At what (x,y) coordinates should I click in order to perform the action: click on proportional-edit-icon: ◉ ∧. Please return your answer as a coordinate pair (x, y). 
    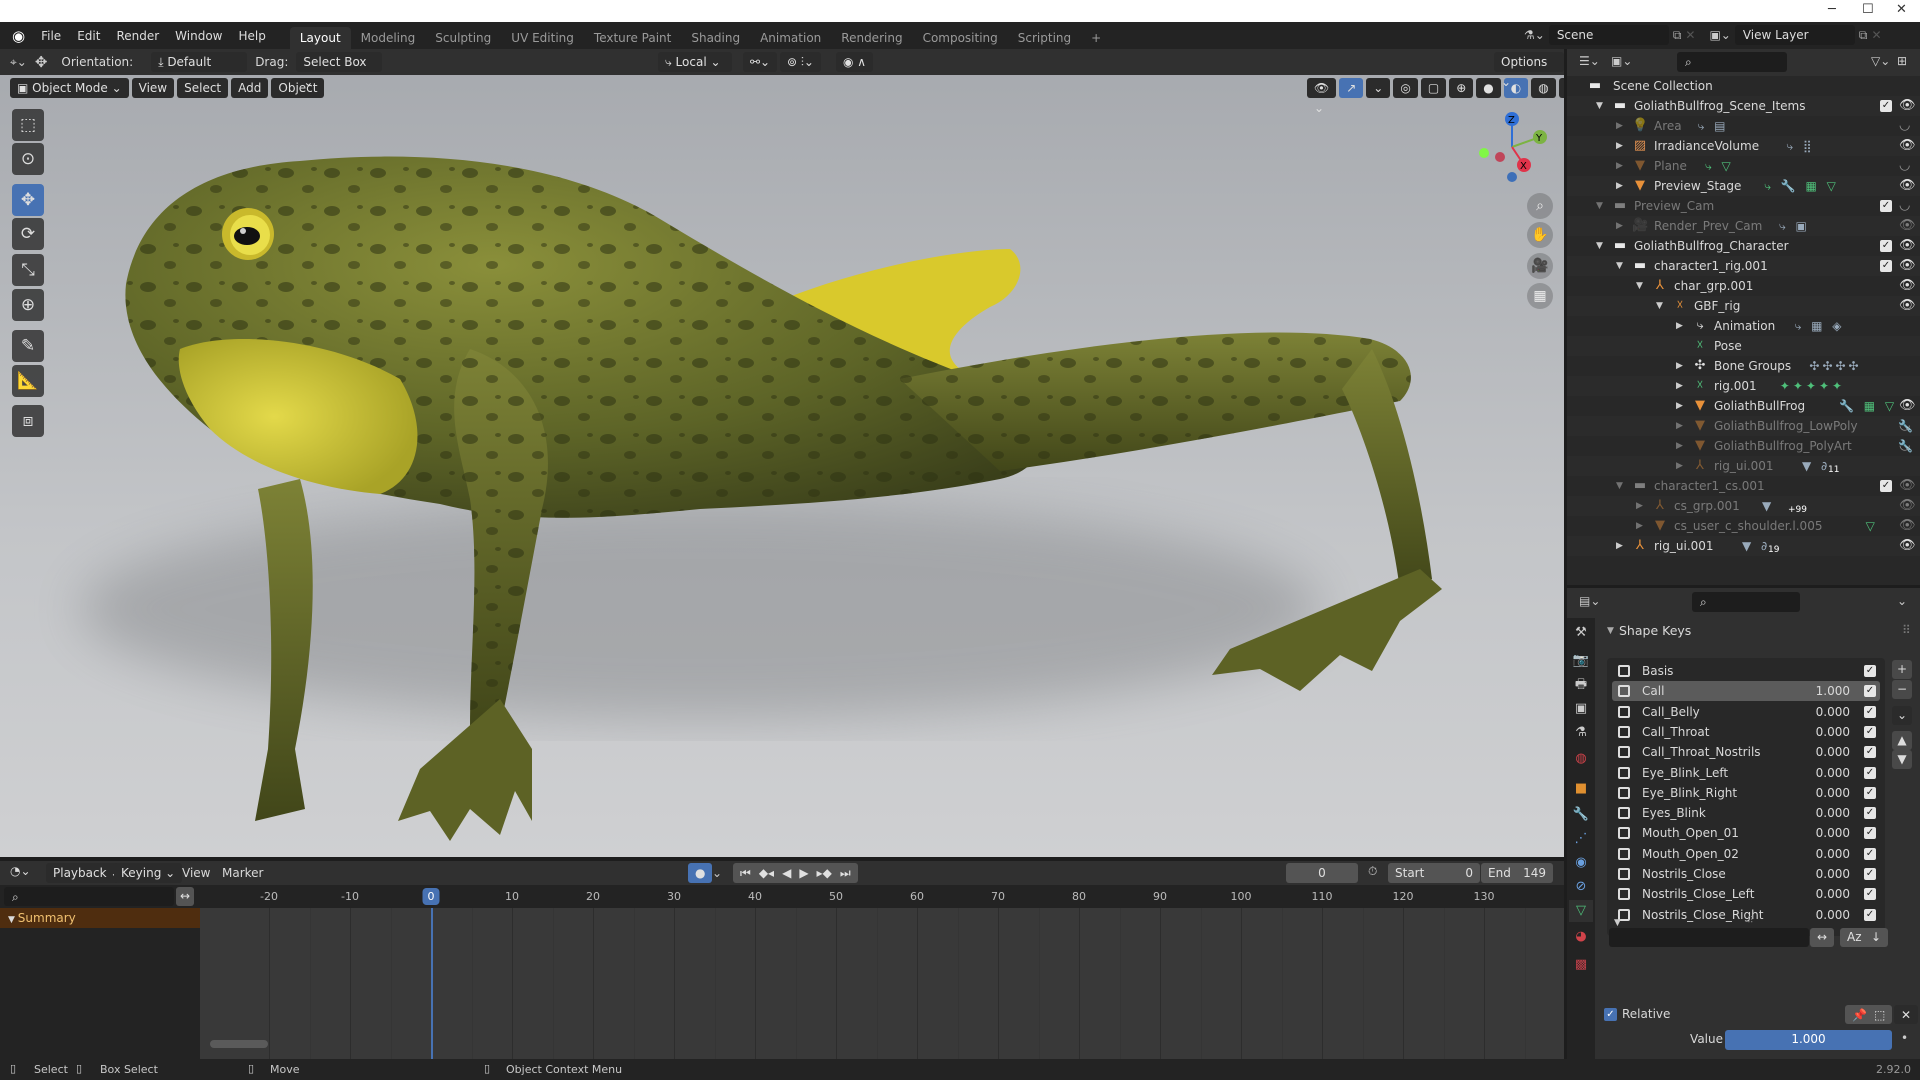
    Looking at the image, I should click on (855, 62).